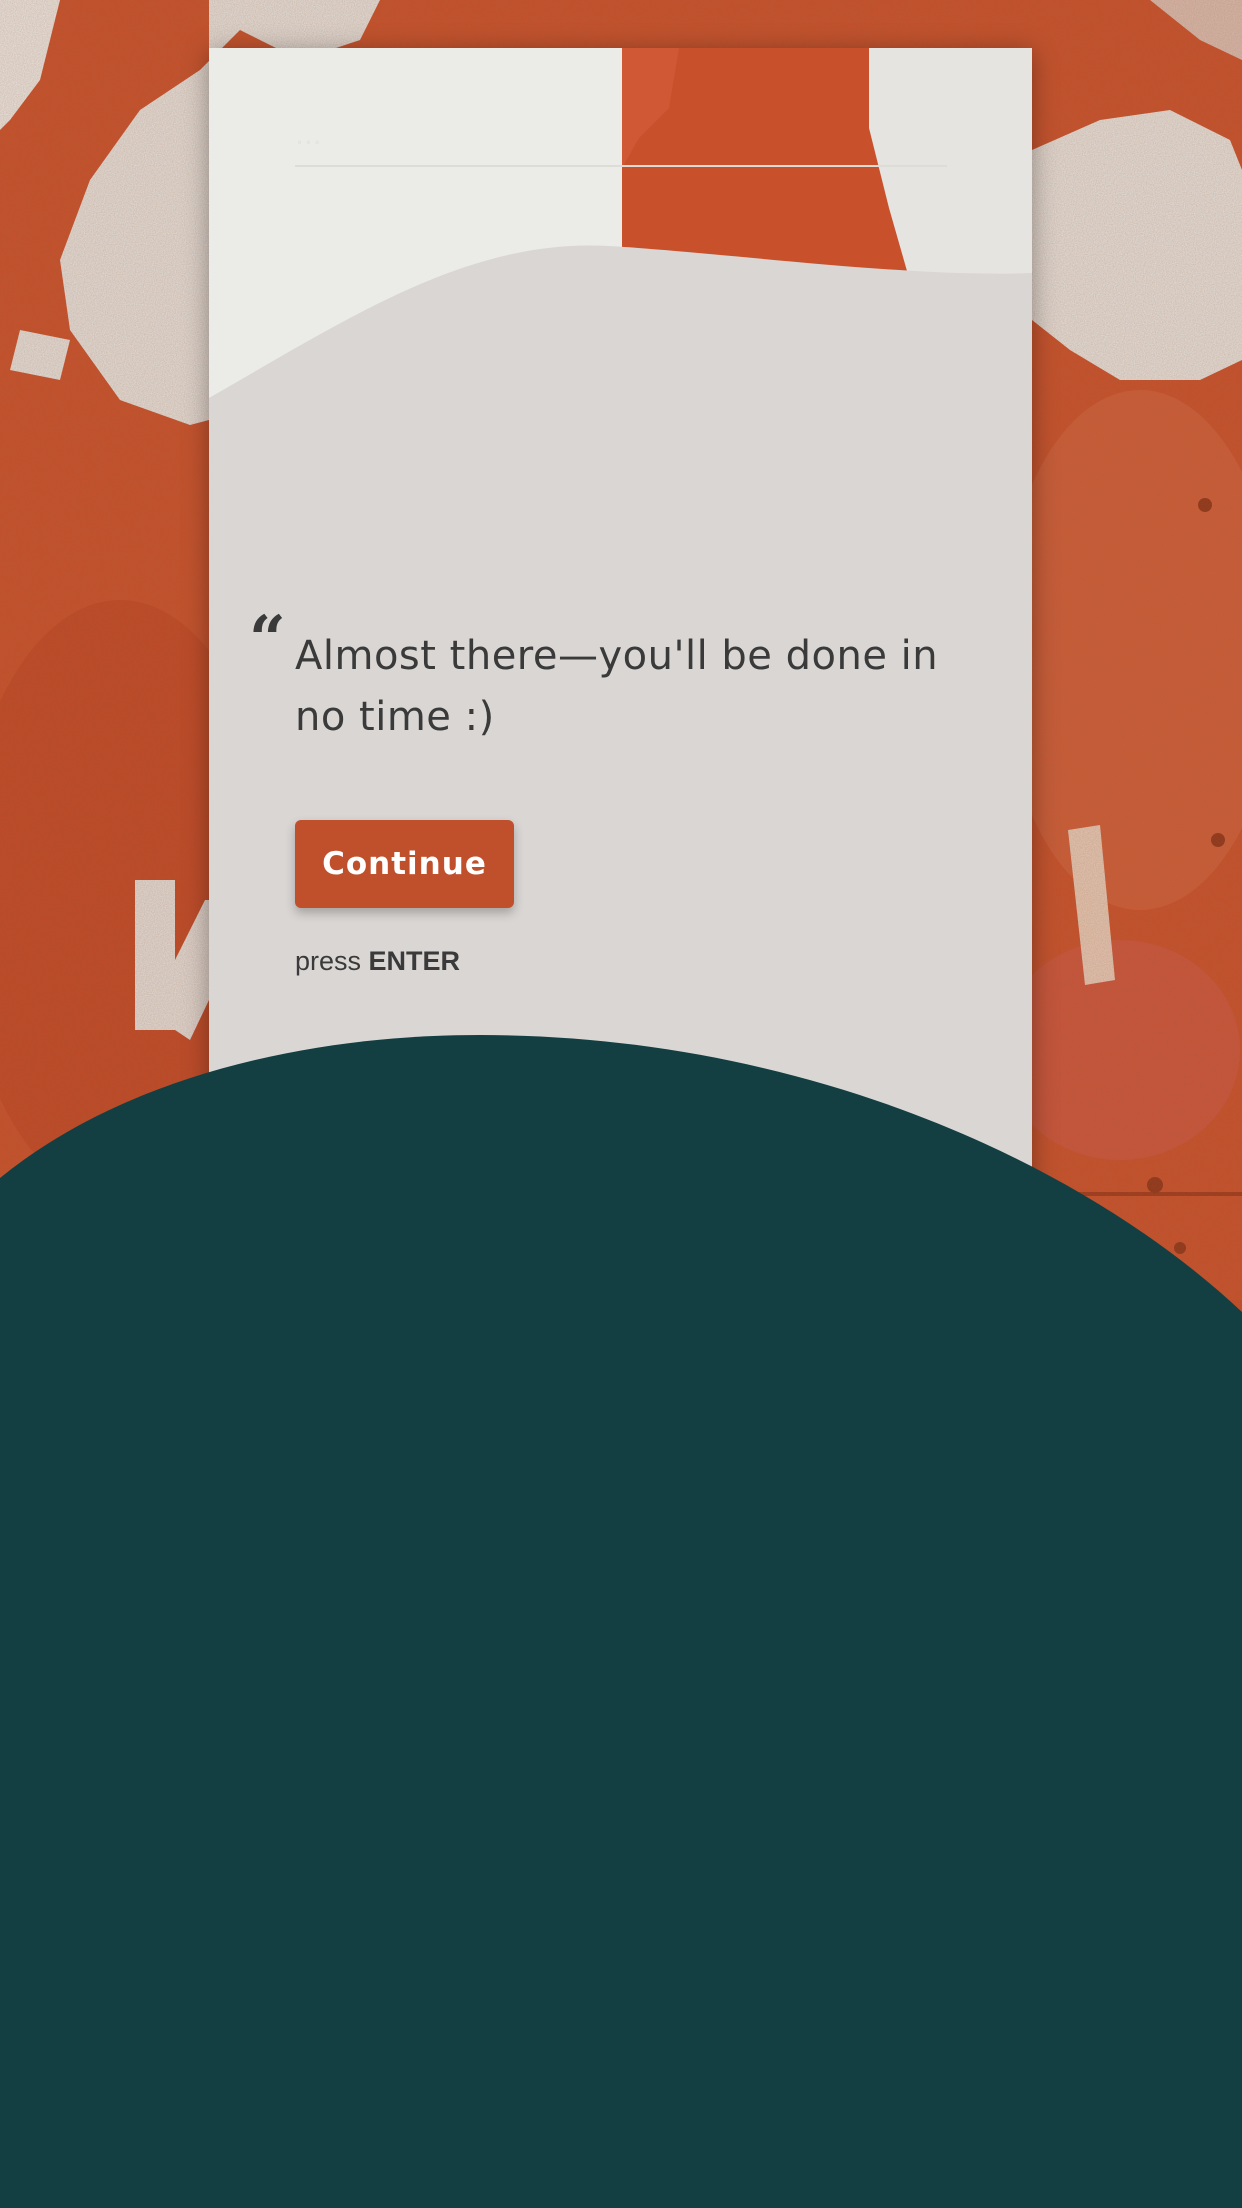 Image resolution: width=1242 pixels, height=2208 pixels. What do you see at coordinates (620, 248) in the screenshot?
I see `card-top-backdrop` at bounding box center [620, 248].